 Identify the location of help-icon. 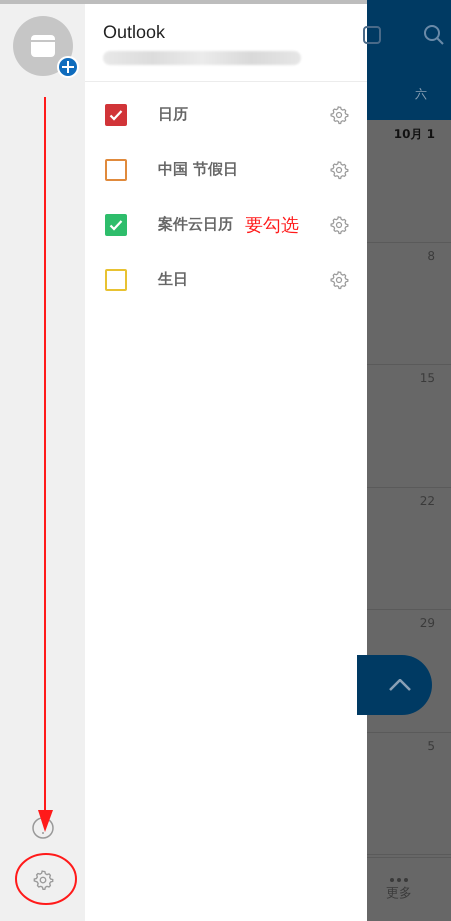
(43, 828).